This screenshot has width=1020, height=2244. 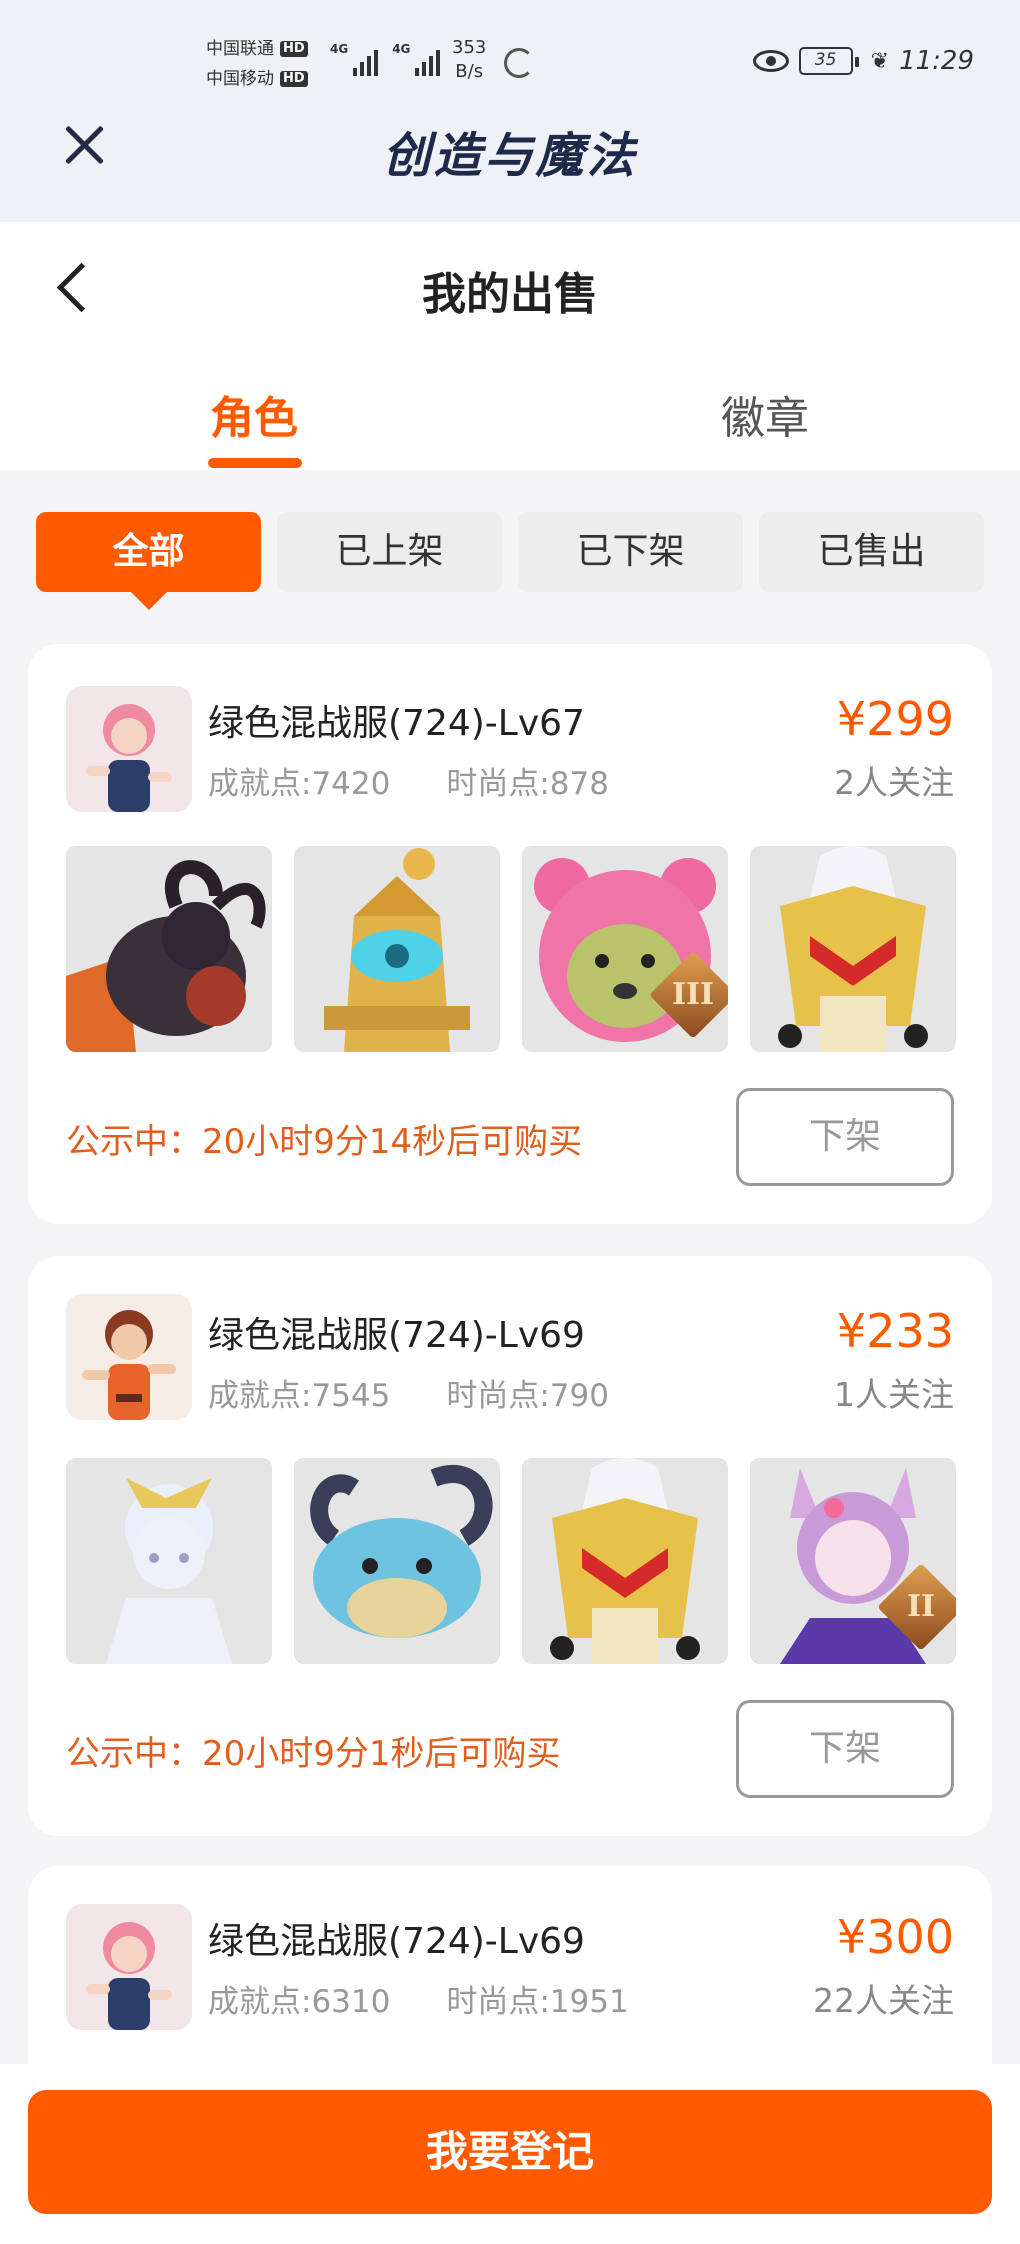 I want to click on eye-comfort-icon, so click(x=770, y=61).